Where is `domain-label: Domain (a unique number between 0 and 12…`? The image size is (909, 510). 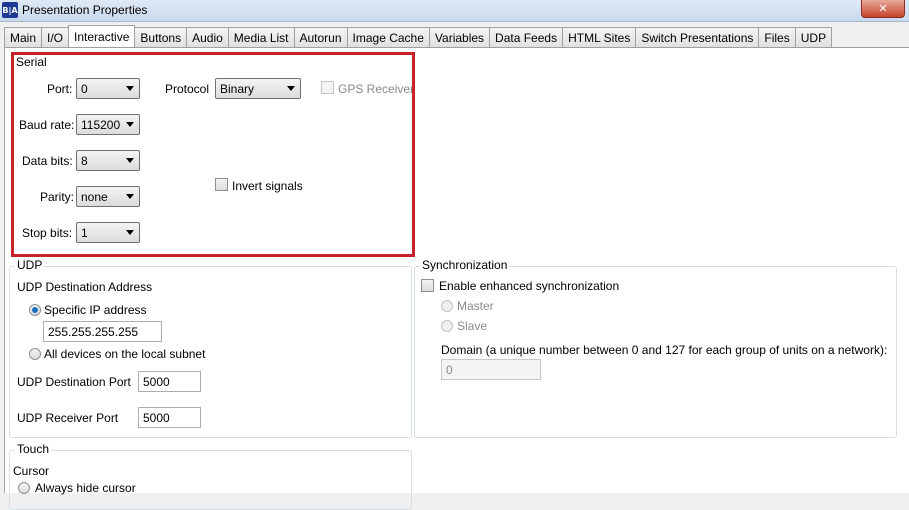
domain-label: Domain (a unique number between 0 and 12… is located at coordinates (664, 350).